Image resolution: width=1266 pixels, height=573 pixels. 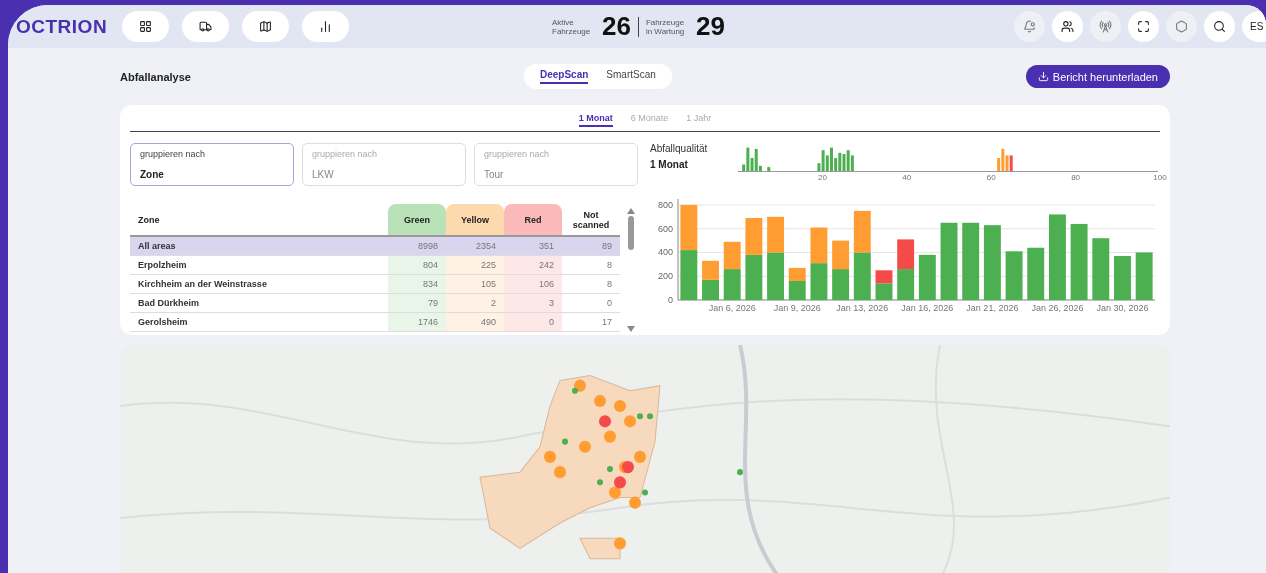 I want to click on table-cell: 17, so click(x=591, y=322).